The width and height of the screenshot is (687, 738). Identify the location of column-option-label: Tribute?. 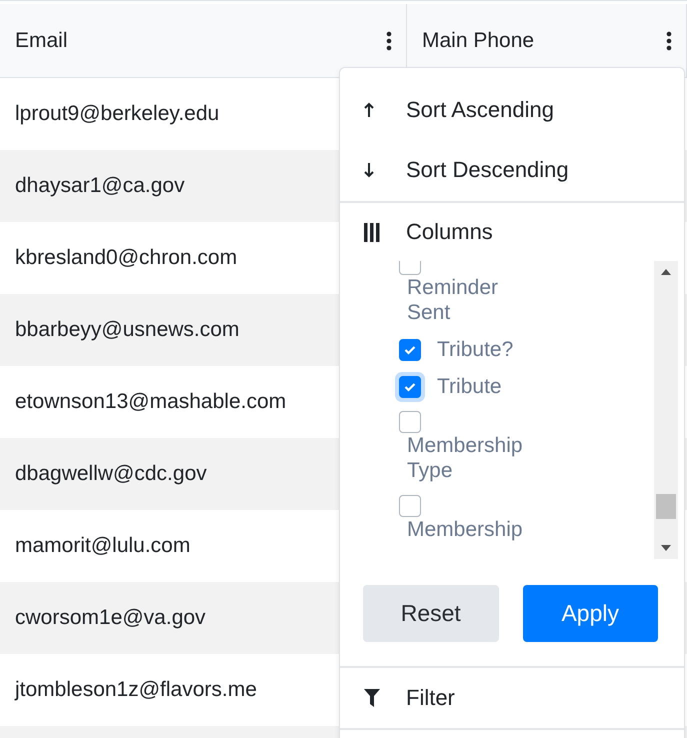
(475, 349).